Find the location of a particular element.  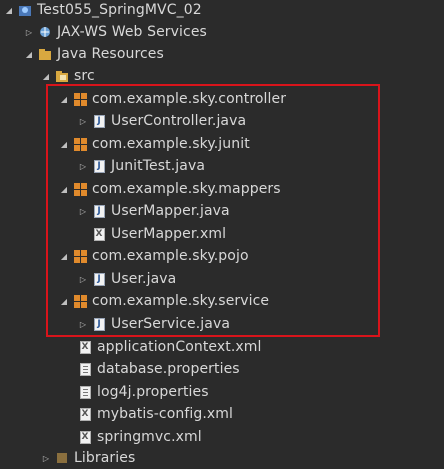

tree-label: log4j.properties is located at coordinates (153, 392).